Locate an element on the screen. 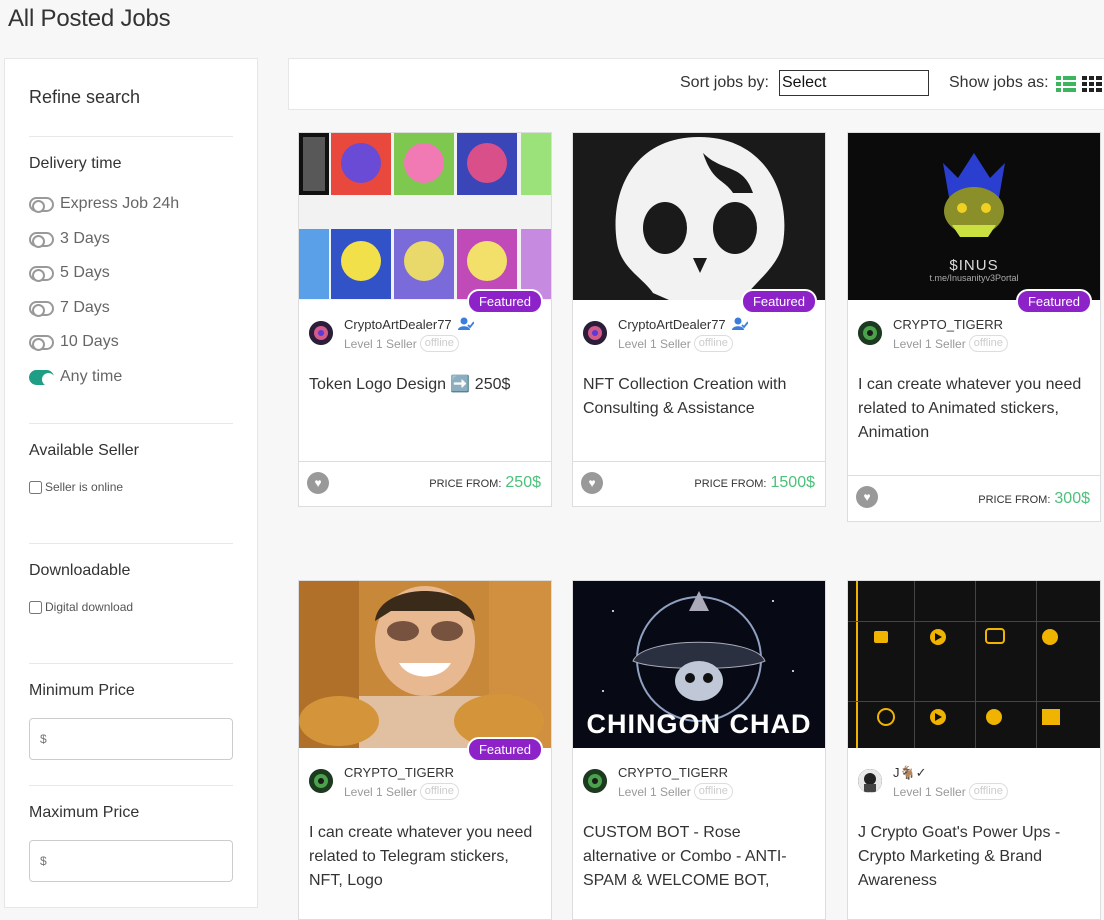 This screenshot has height=920, width=1104. delivery-option-label: Express Job 24h is located at coordinates (120, 203).